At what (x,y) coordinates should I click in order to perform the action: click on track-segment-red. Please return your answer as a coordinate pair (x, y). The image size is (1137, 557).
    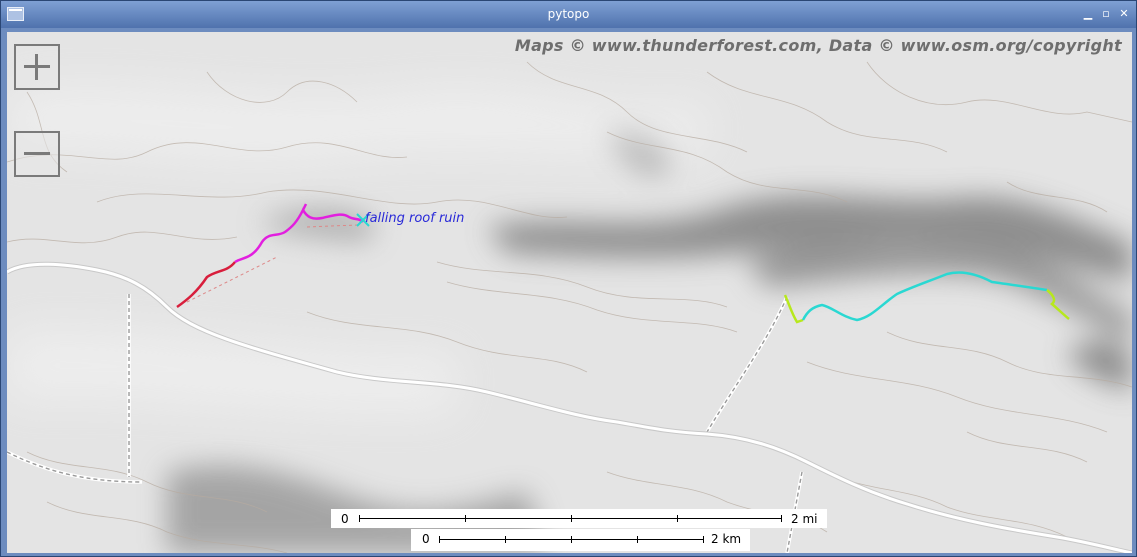
    Looking at the image, I should click on (206, 285).